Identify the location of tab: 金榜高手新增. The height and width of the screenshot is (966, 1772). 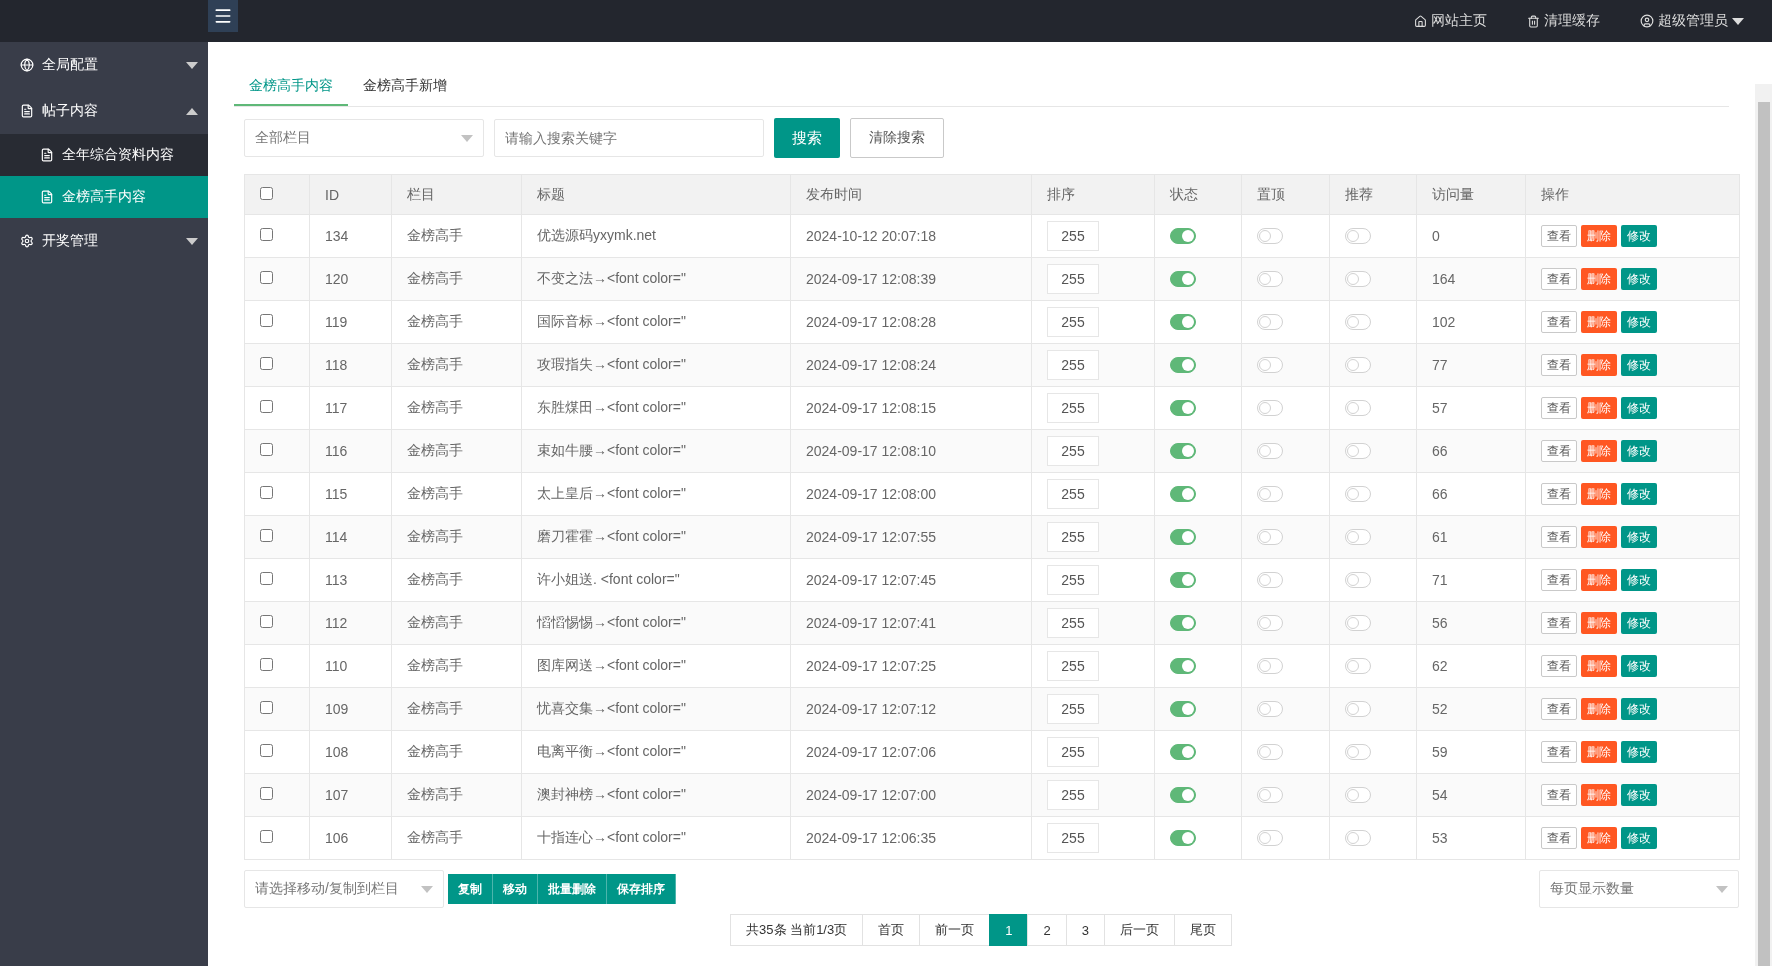
(405, 86).